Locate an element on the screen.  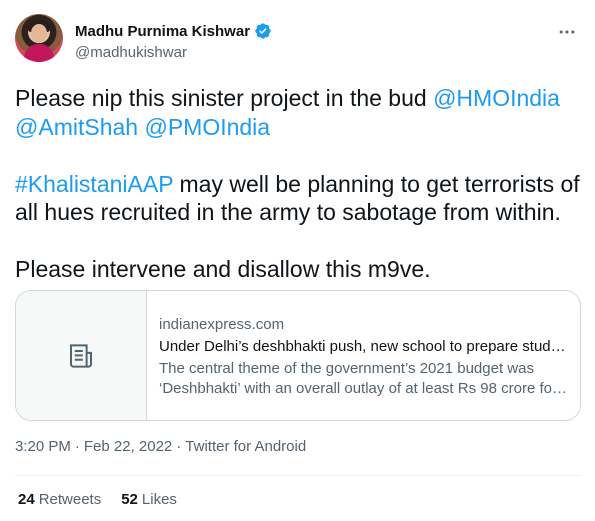
likes-label: Likes is located at coordinates (159, 499).